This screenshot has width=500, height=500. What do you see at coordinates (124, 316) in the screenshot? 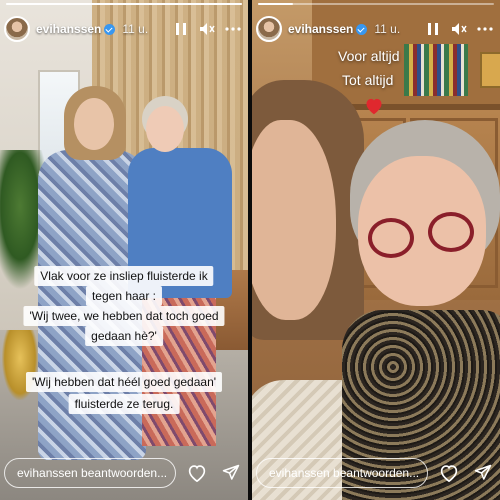
I see `caption-line: 'Wij twee, we hebben dat toch goed` at bounding box center [124, 316].